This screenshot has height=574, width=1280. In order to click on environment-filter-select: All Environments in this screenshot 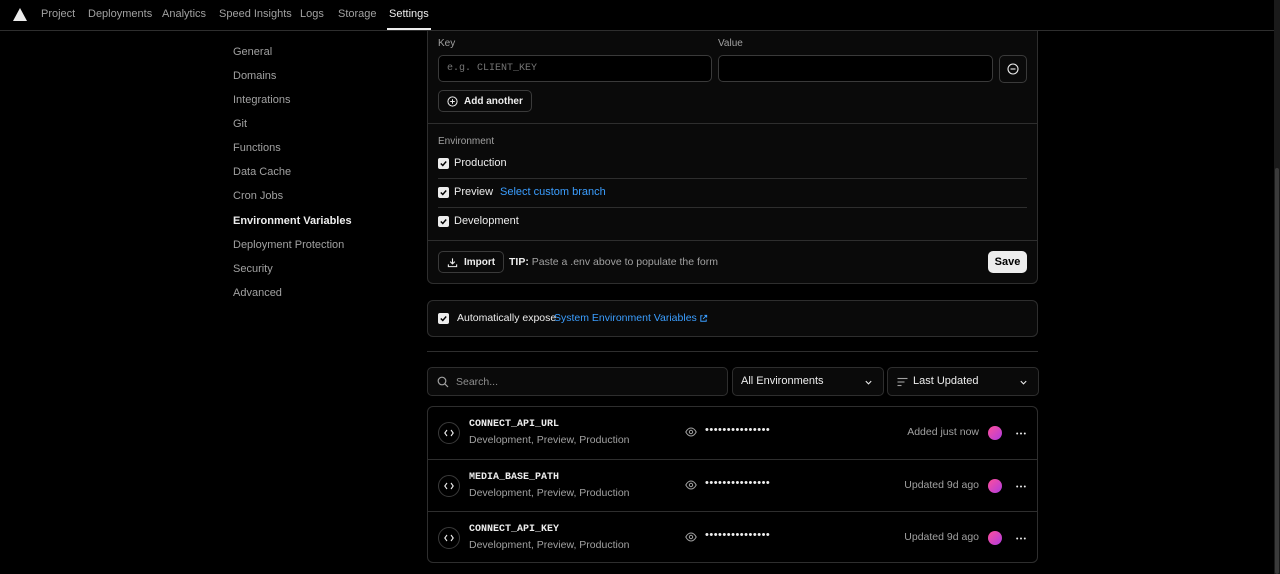, I will do `click(808, 381)`.